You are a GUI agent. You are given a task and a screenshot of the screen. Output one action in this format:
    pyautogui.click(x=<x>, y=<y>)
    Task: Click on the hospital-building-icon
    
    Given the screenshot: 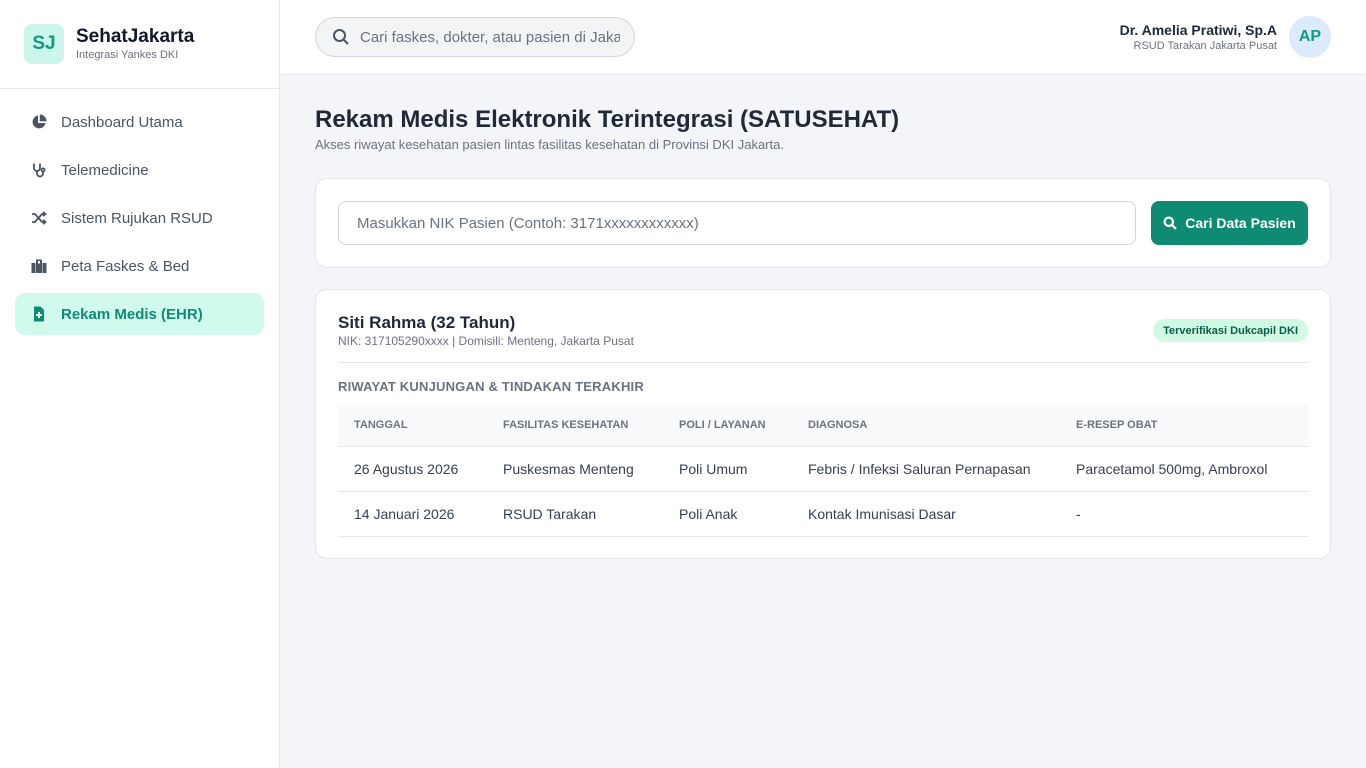 What is the action you would take?
    pyautogui.click(x=39, y=266)
    